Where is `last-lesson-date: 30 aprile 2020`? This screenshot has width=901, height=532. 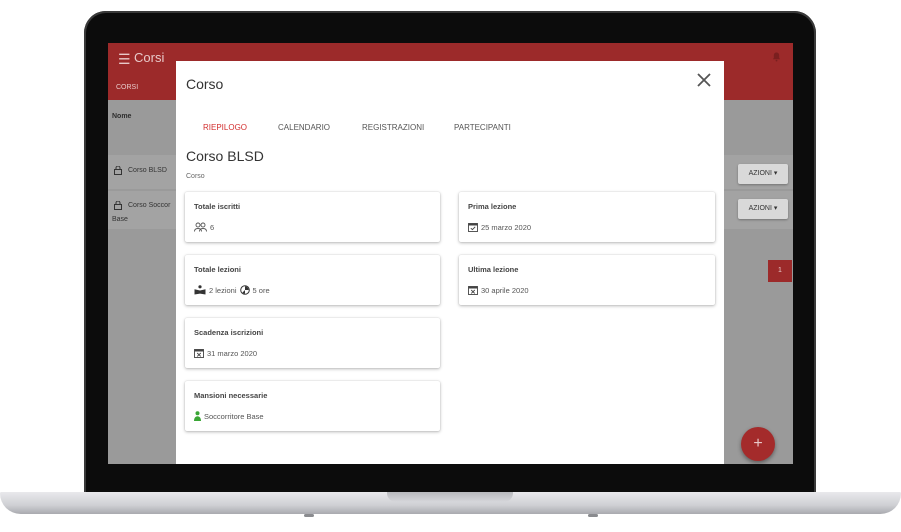 last-lesson-date: 30 aprile 2020 is located at coordinates (505, 290).